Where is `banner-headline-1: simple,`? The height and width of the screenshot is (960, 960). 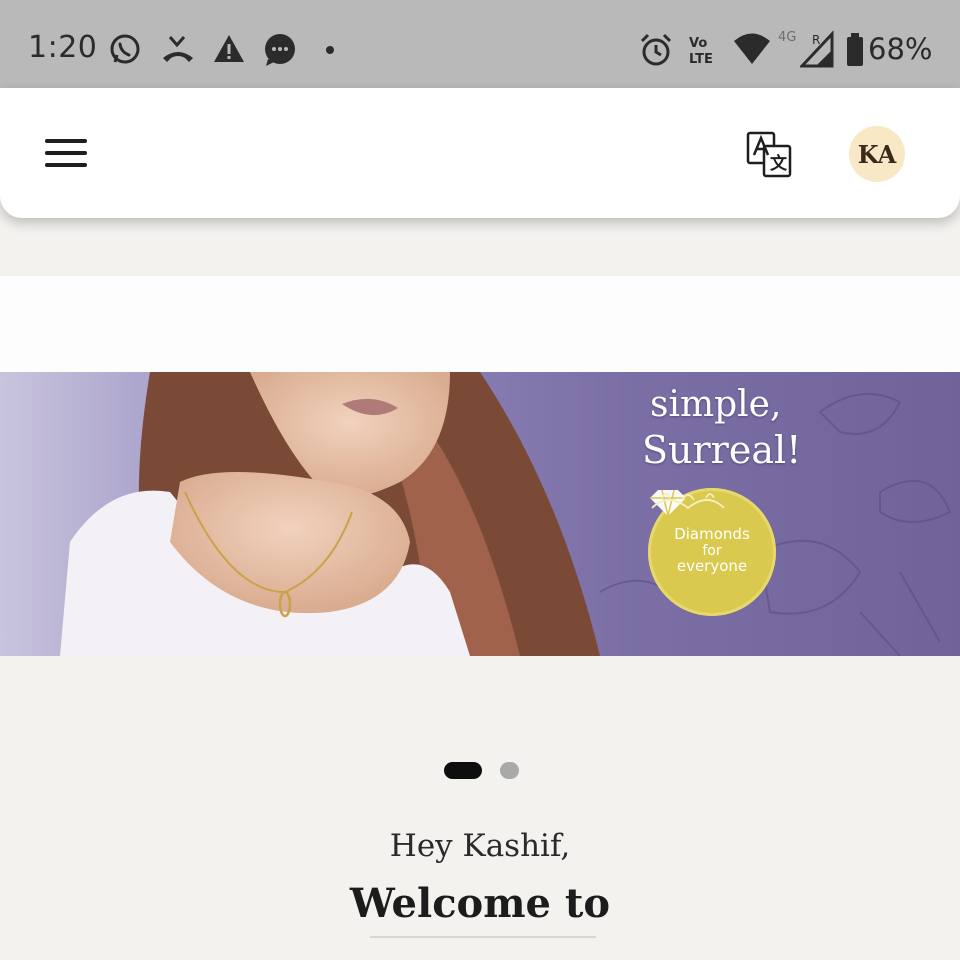 banner-headline-1: simple, is located at coordinates (716, 404).